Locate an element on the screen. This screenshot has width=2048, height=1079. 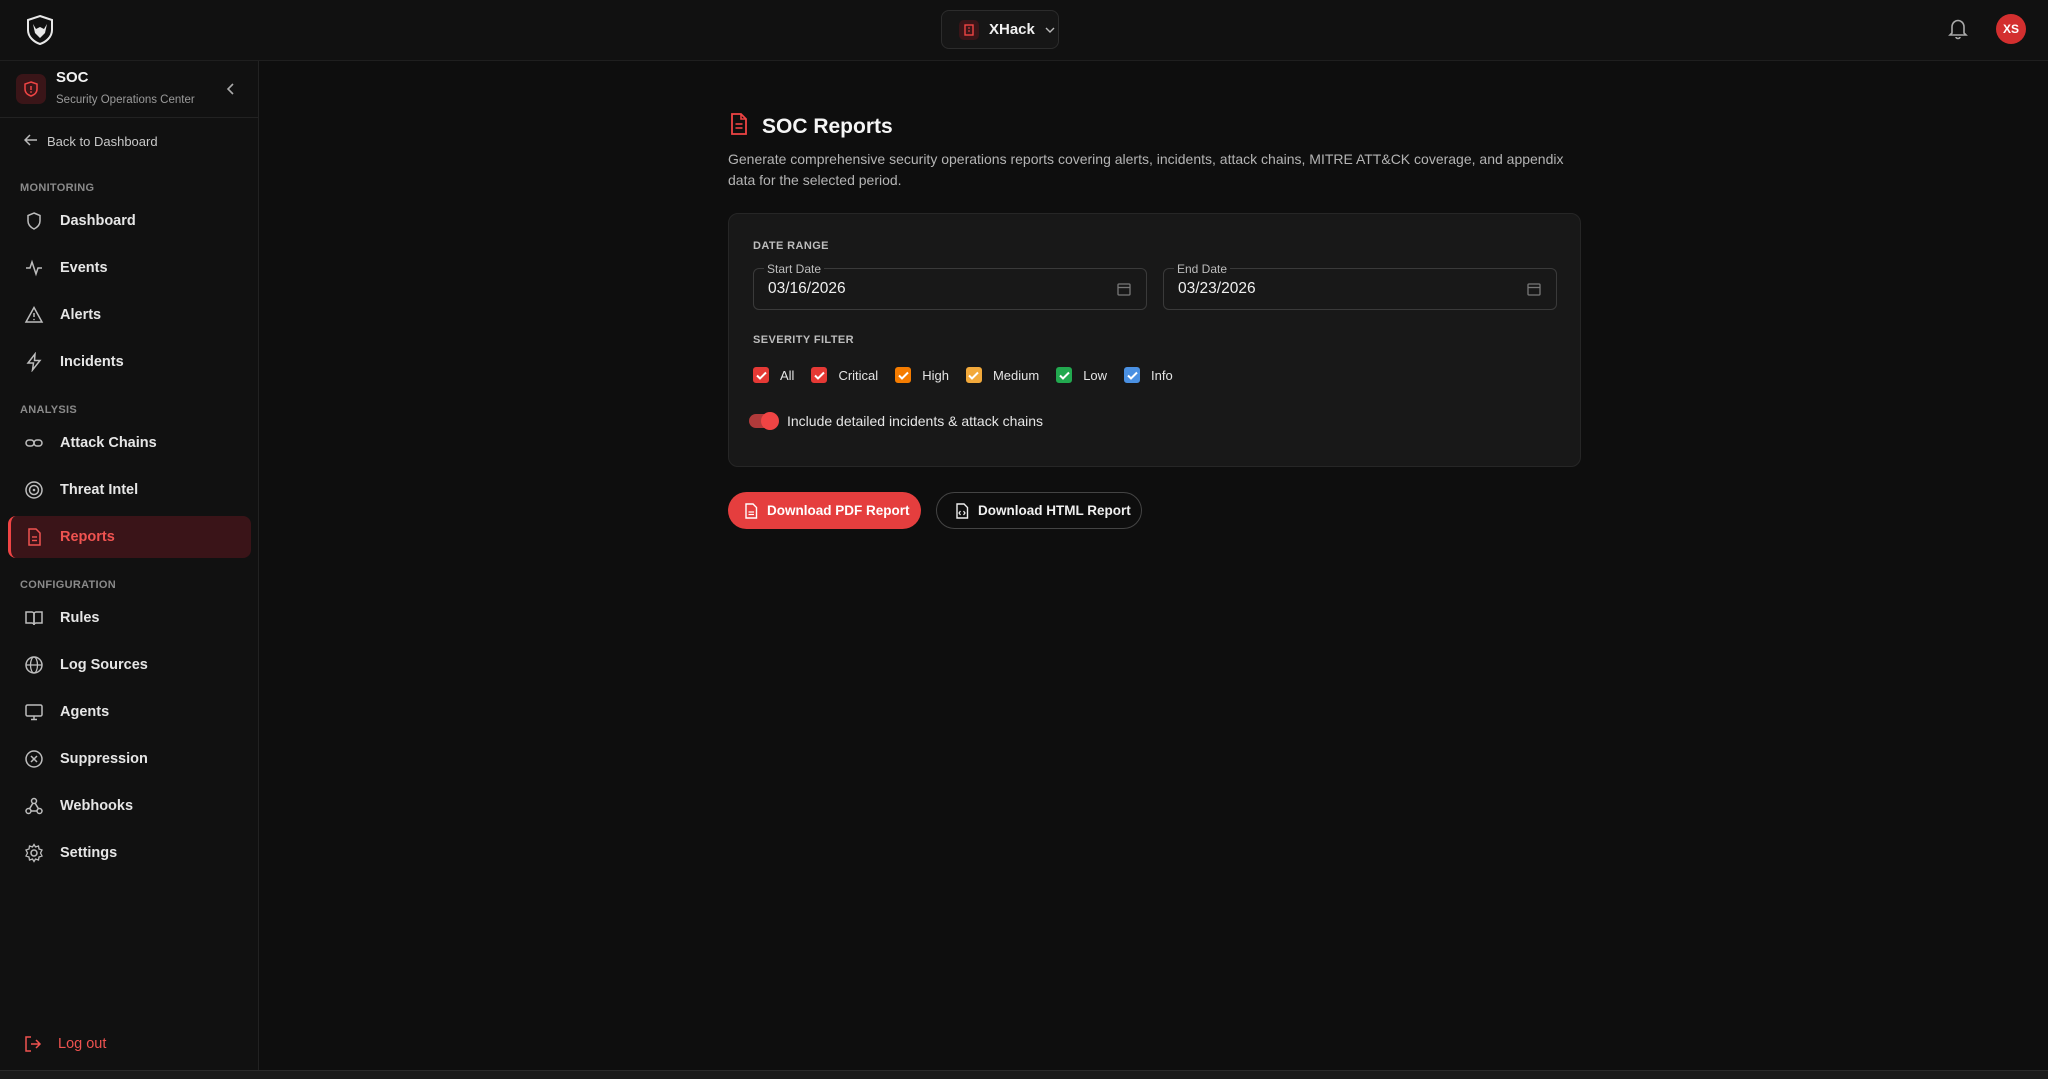
sidebar-item-label: Incidents is located at coordinates (92, 362).